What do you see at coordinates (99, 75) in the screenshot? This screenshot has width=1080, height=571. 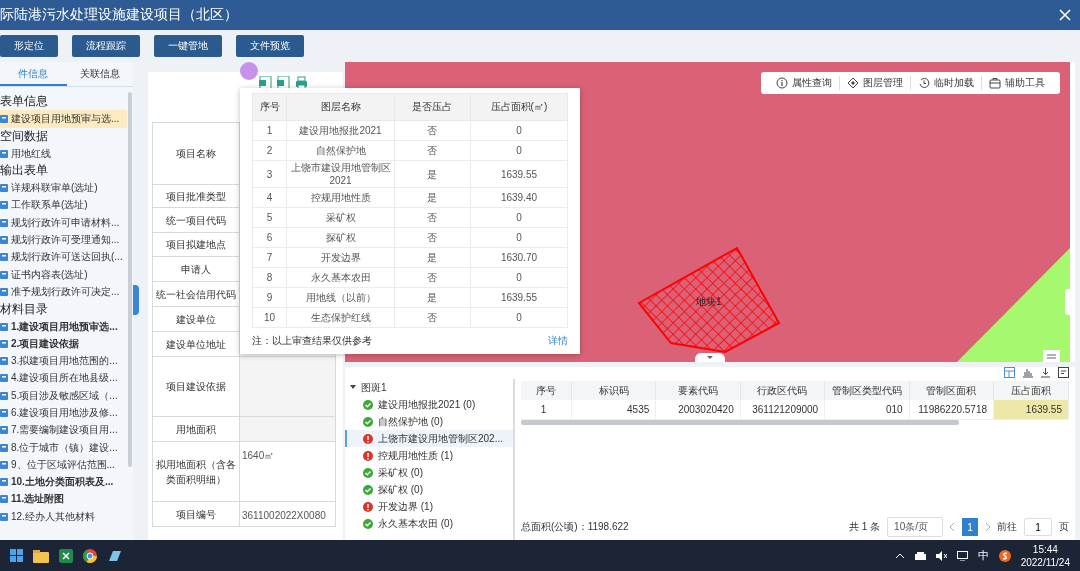 I see `tab: 关联信息` at bounding box center [99, 75].